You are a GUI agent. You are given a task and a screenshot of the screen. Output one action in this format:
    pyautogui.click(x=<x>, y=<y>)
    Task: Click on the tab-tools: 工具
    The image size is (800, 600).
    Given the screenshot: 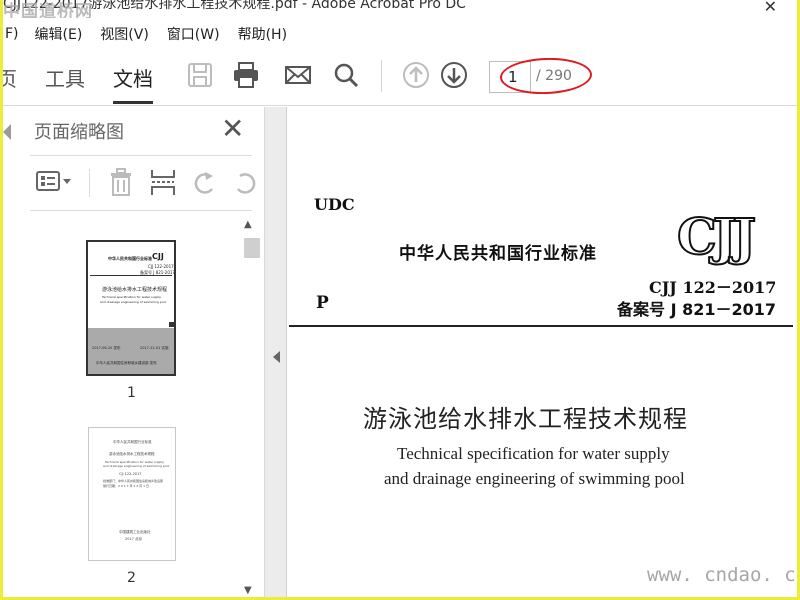 What is the action you would take?
    pyautogui.click(x=65, y=77)
    